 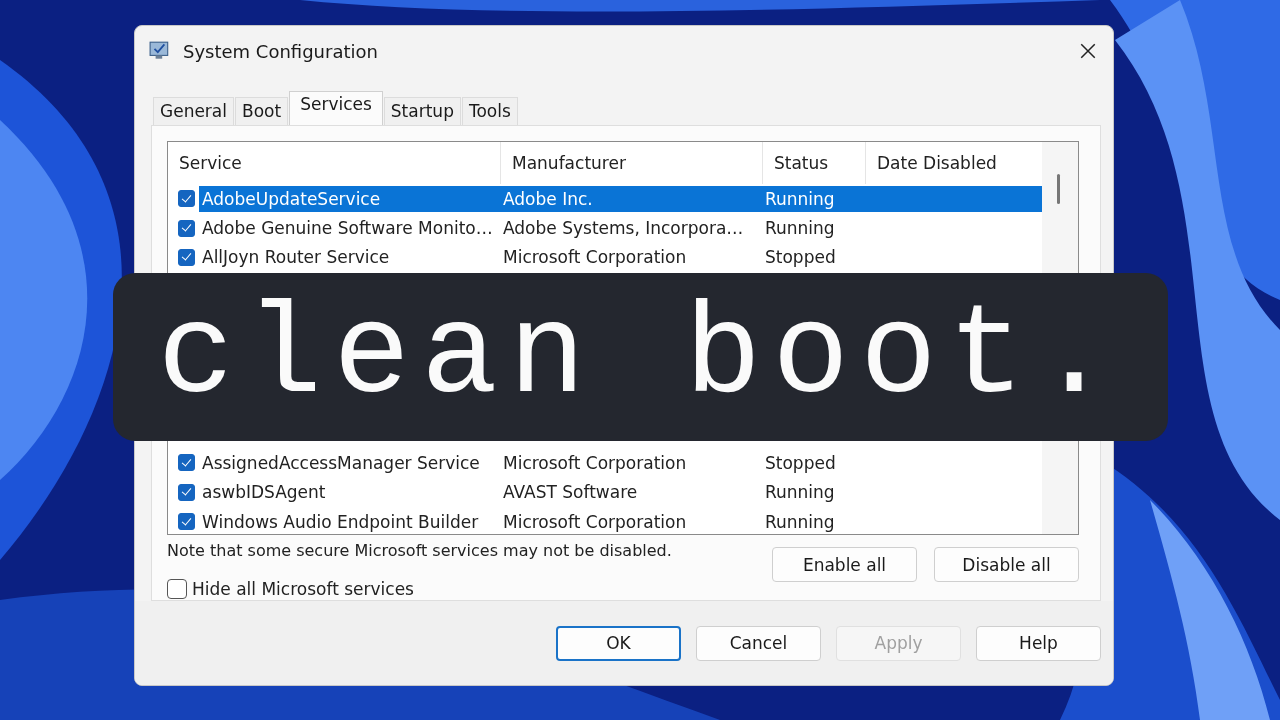 I want to click on tab: Services, so click(x=336, y=108).